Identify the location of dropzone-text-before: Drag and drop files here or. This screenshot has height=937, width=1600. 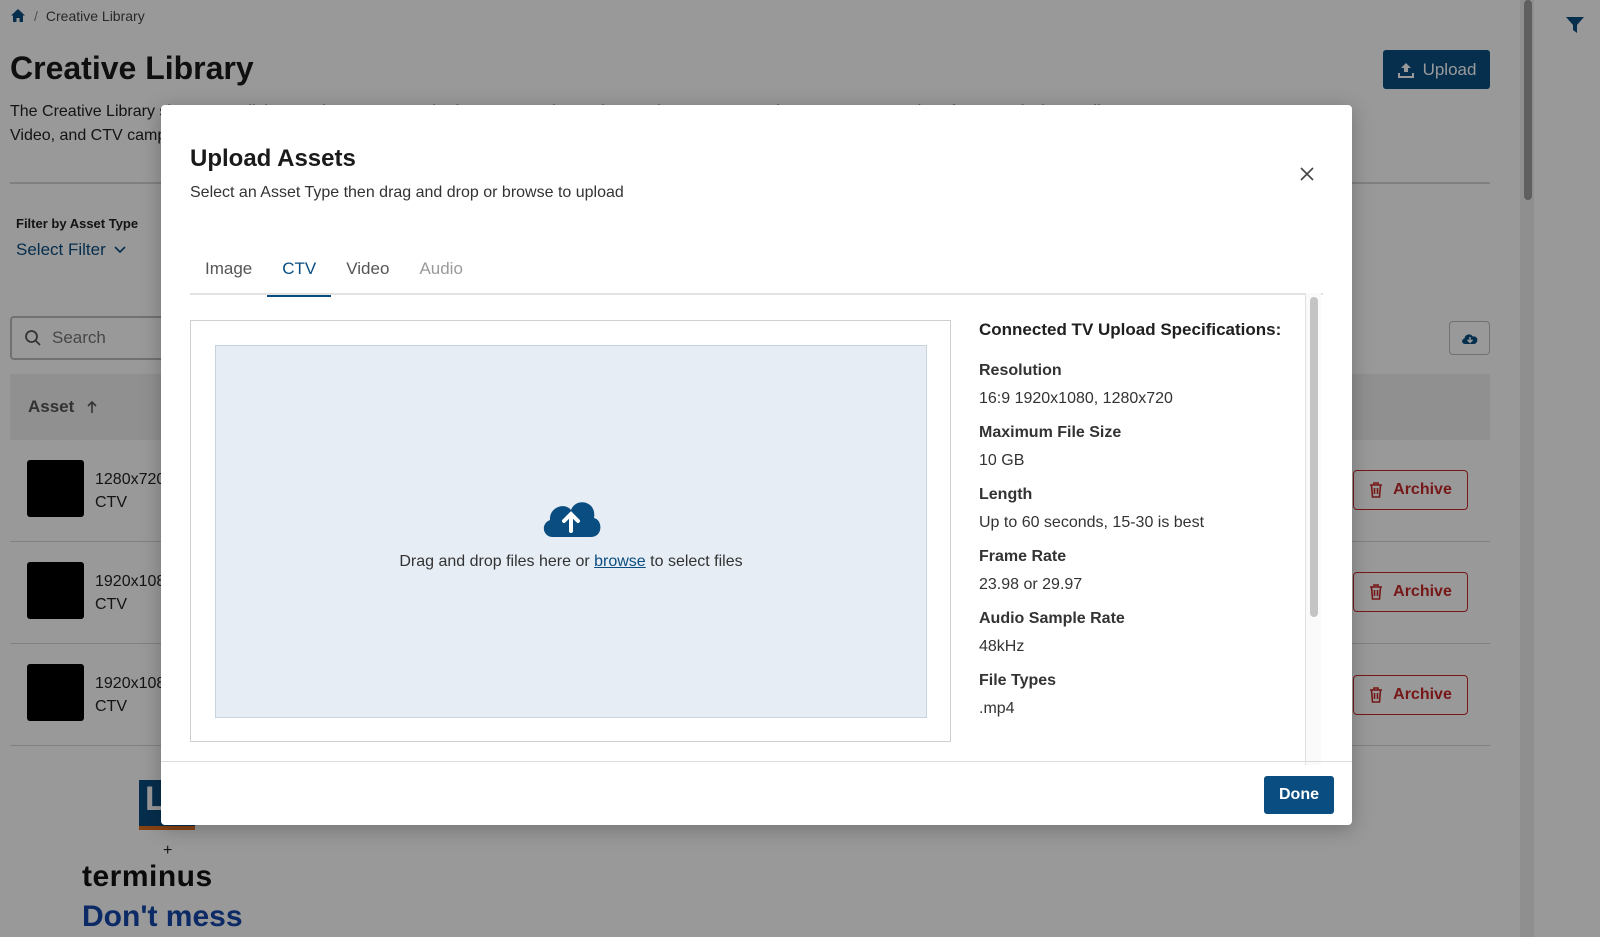
(497, 561).